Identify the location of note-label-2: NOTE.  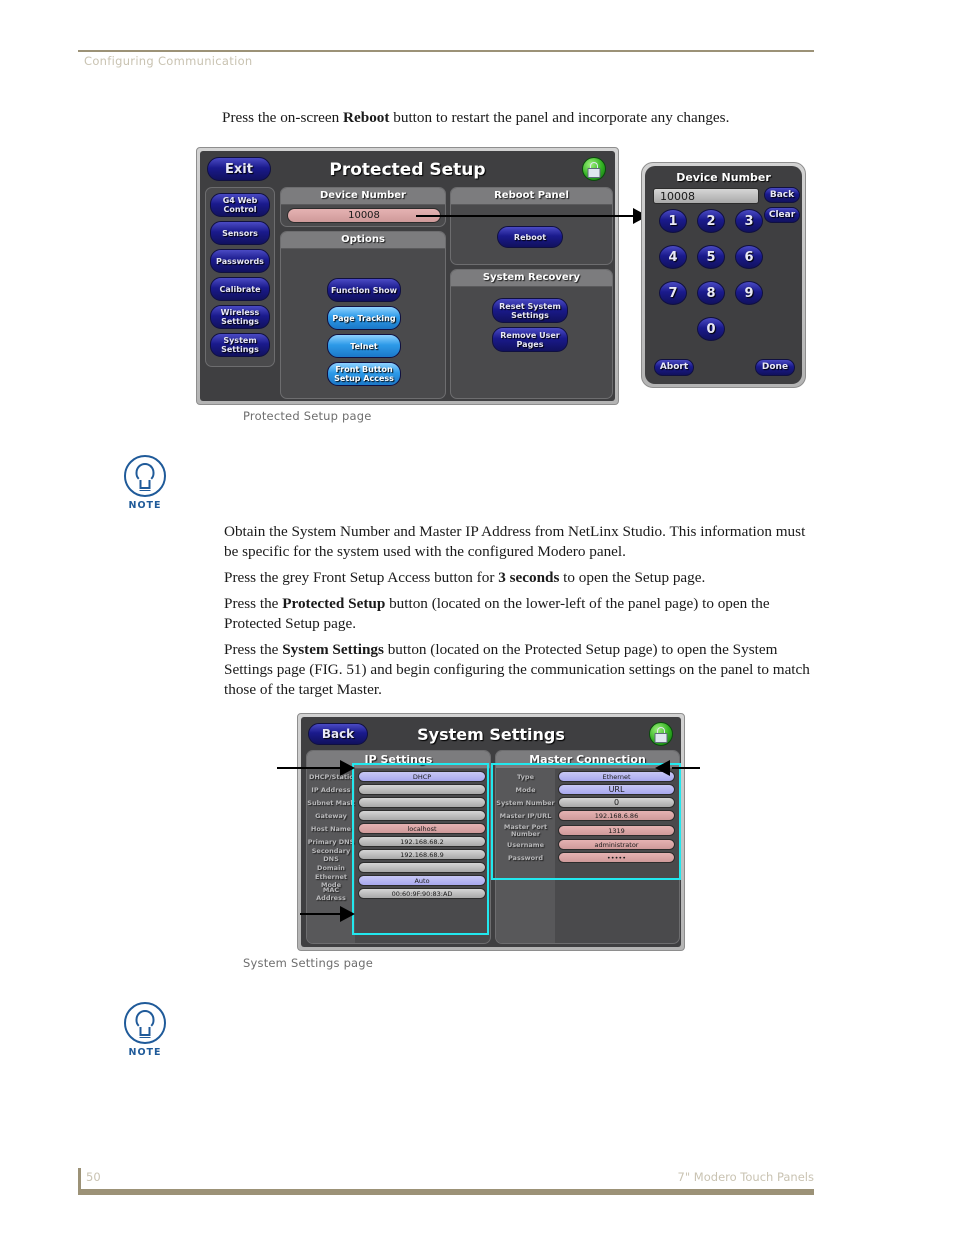
(145, 1052).